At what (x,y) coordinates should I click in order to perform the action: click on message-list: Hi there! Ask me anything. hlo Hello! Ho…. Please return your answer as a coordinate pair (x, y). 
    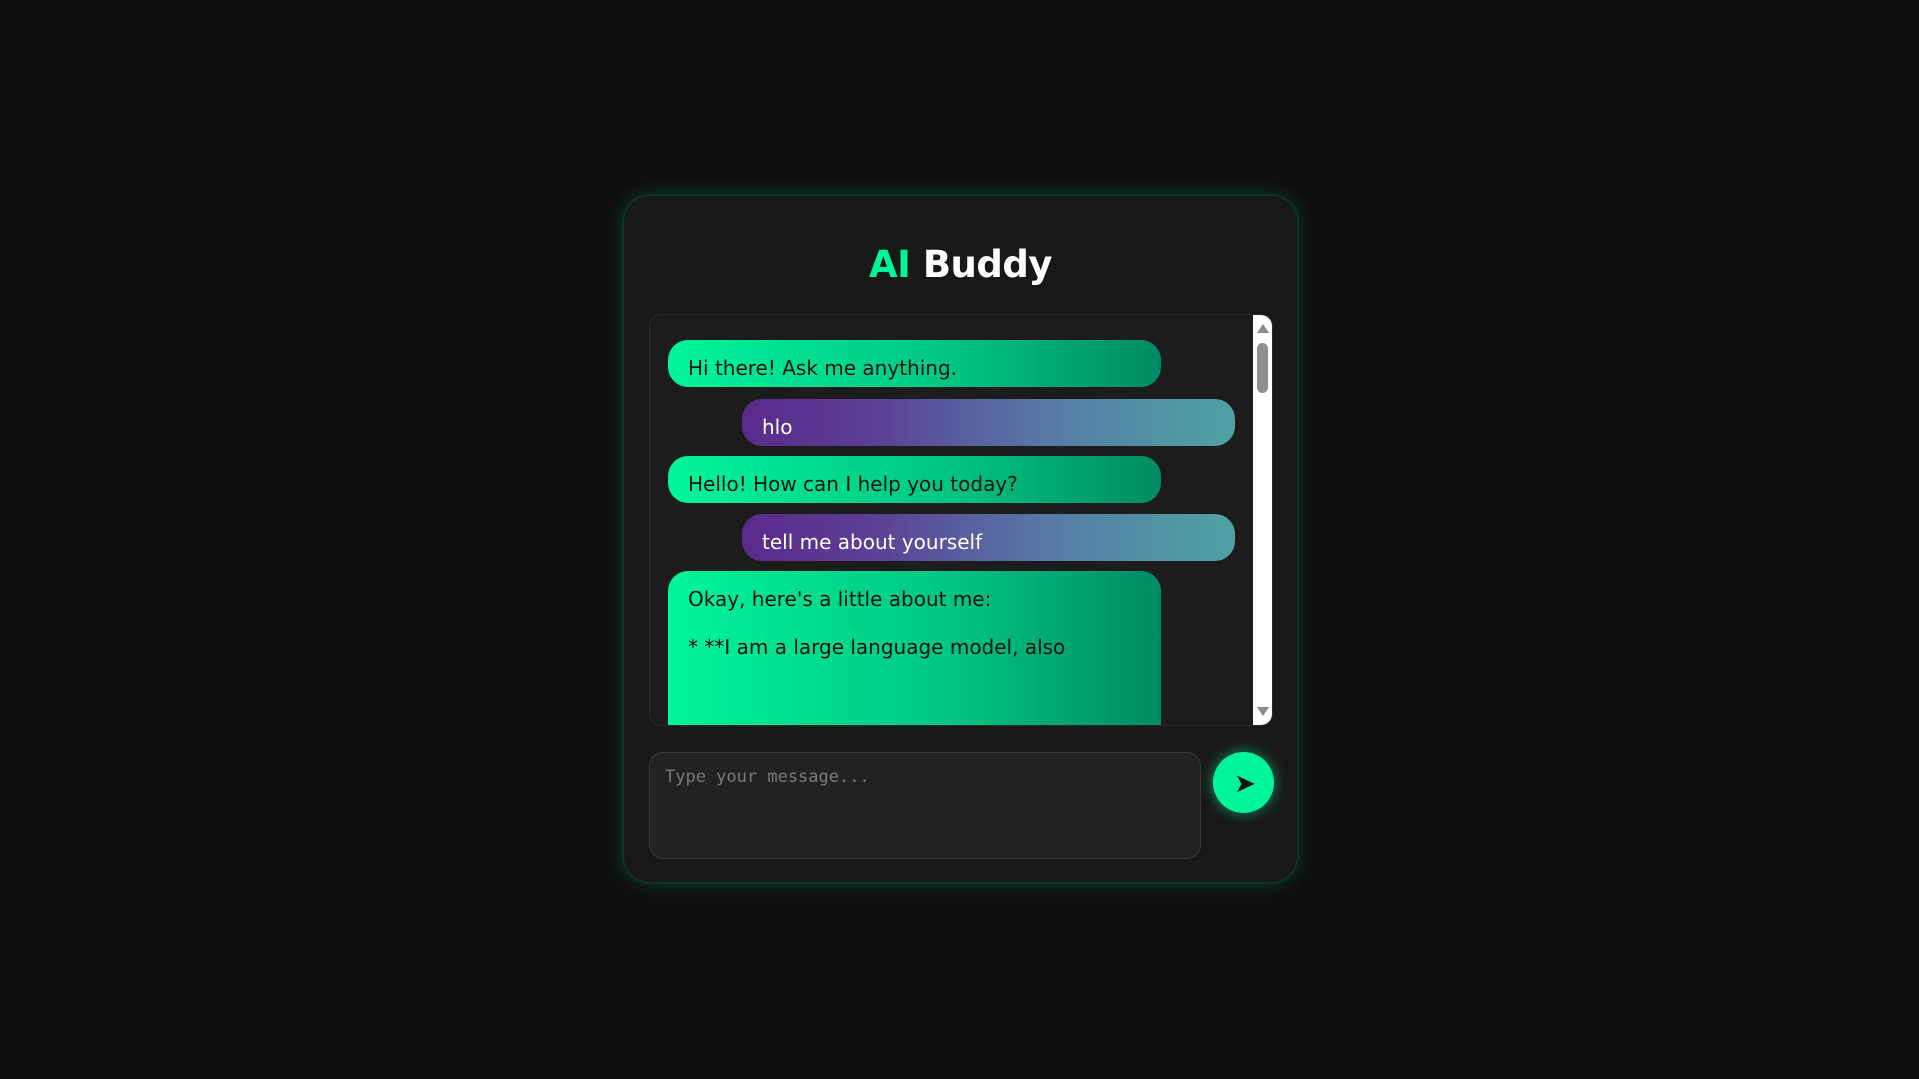
    Looking at the image, I should click on (952, 520).